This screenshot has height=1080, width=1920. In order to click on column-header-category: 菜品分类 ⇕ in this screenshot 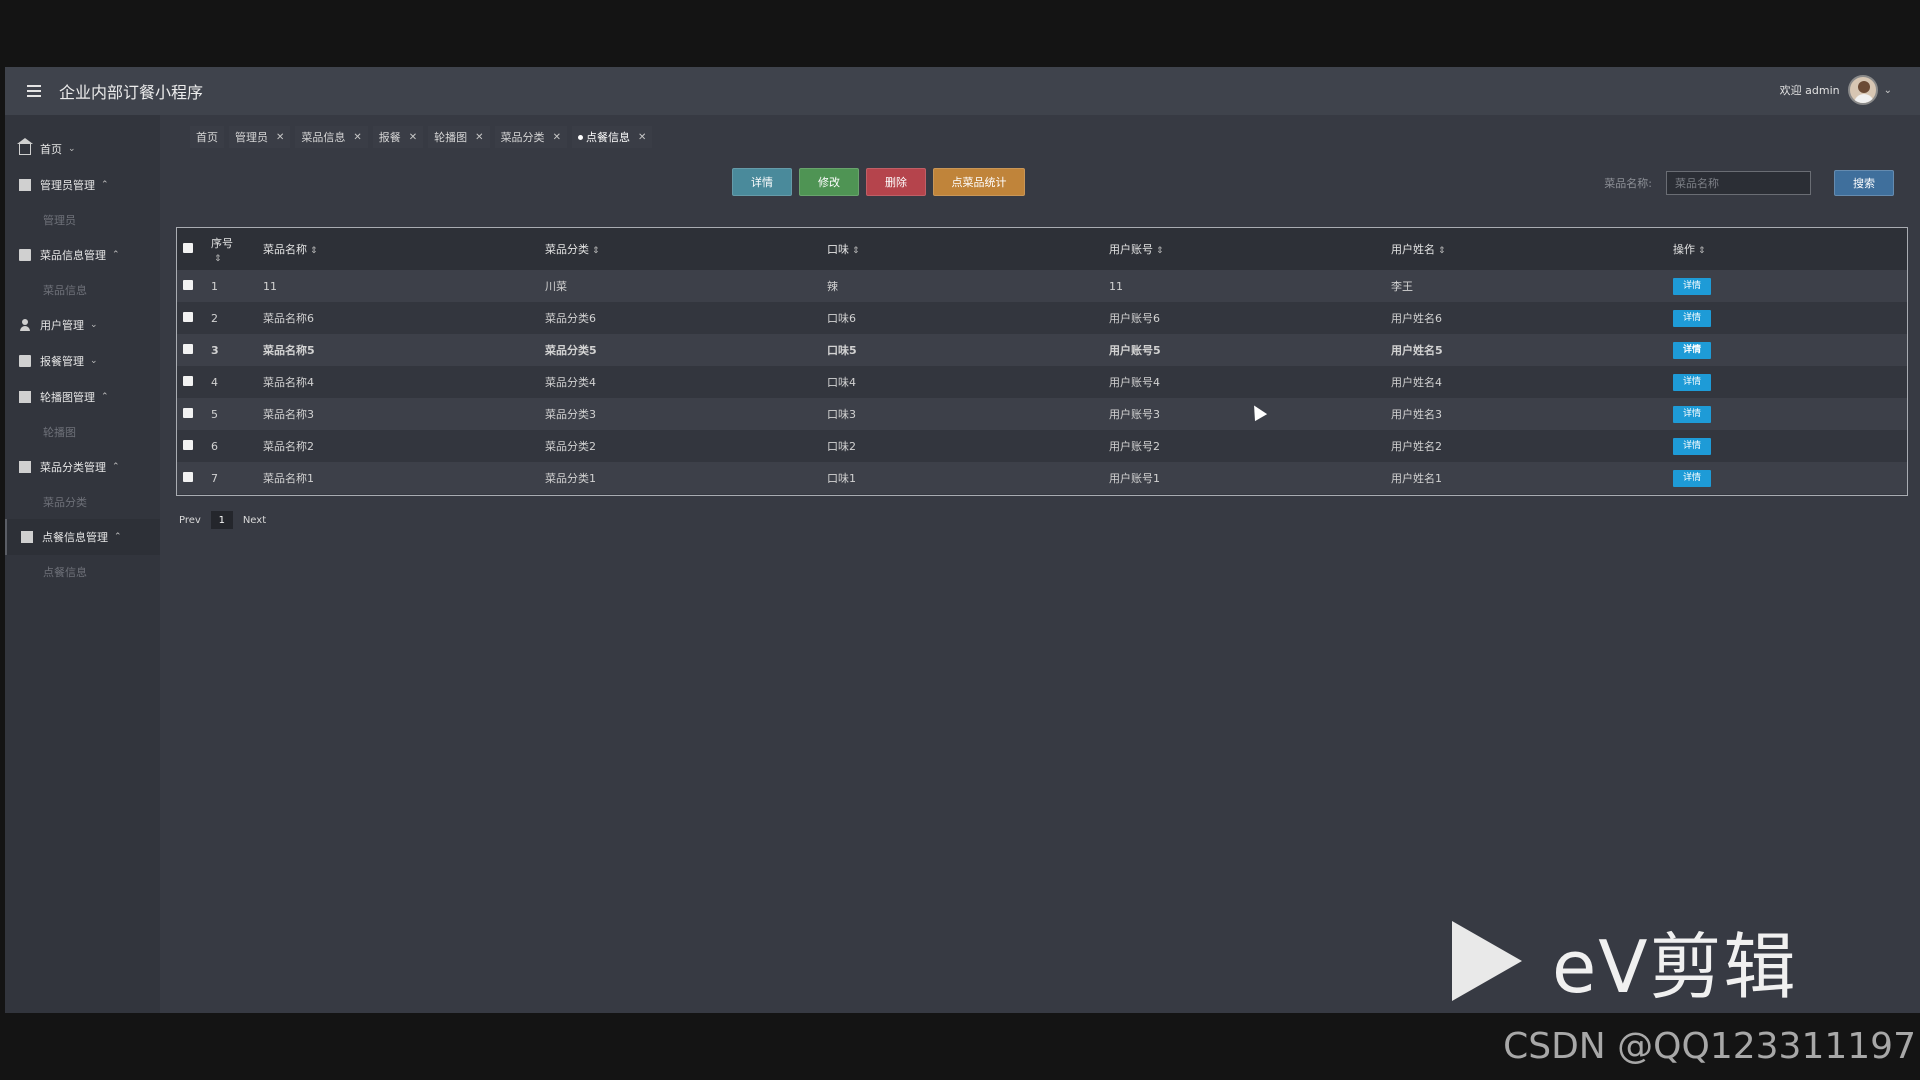, I will do `click(686, 249)`.